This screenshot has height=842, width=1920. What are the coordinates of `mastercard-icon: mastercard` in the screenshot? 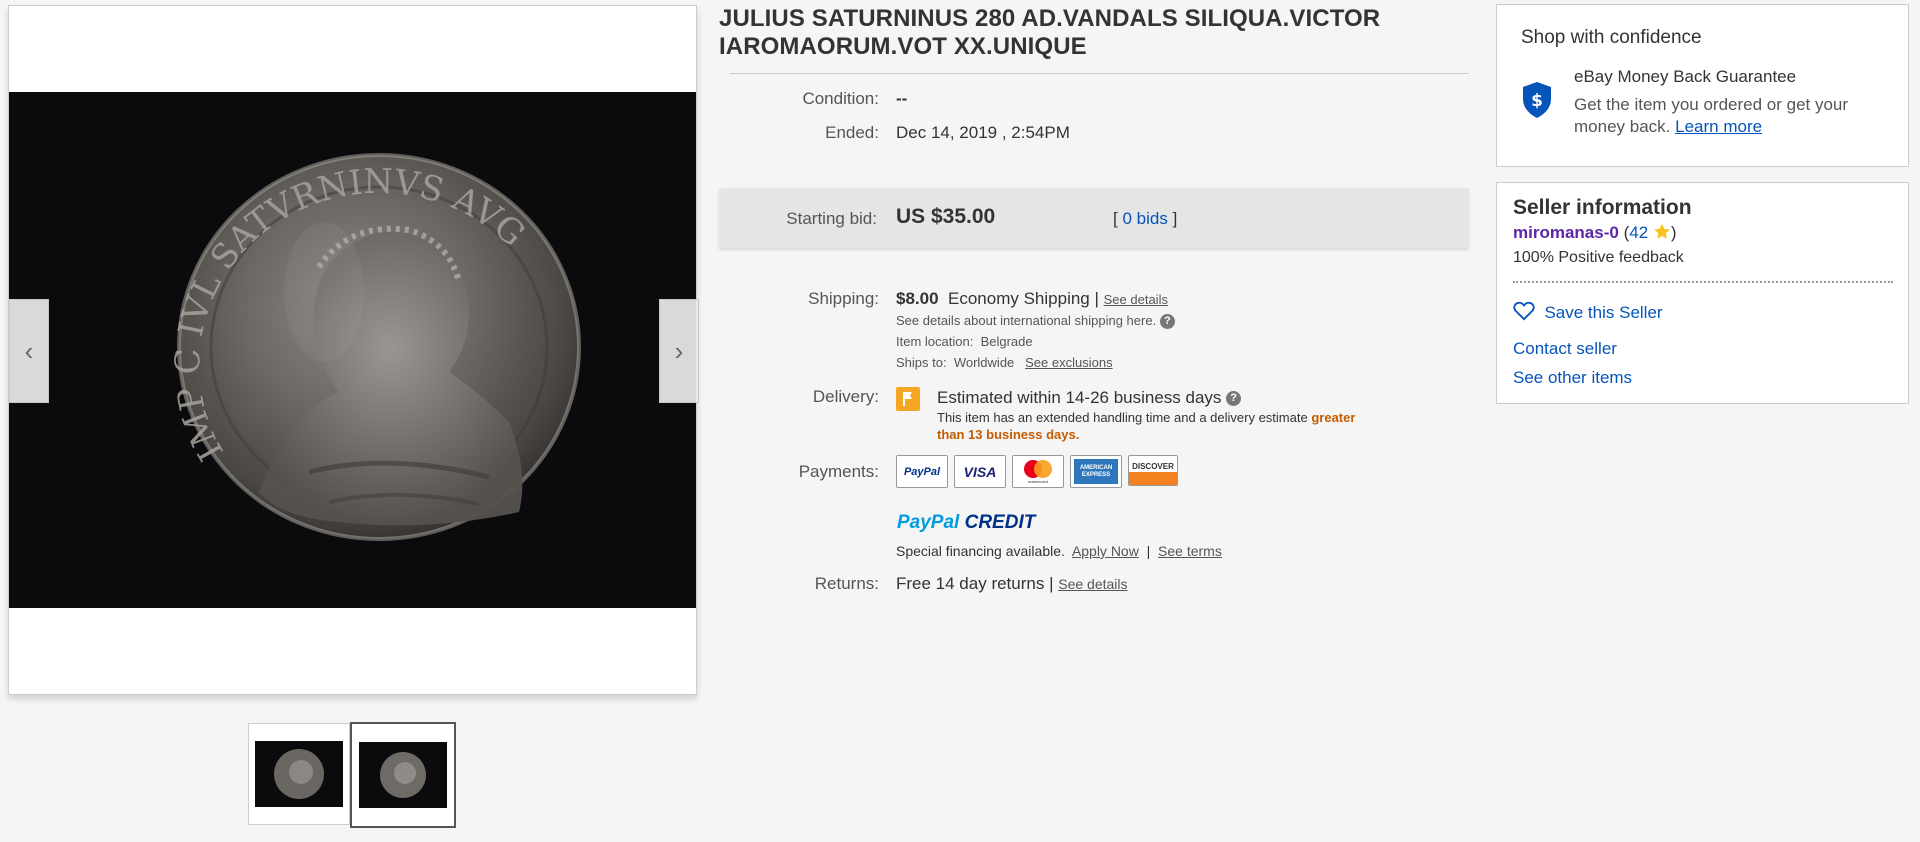 It's located at (1038, 471).